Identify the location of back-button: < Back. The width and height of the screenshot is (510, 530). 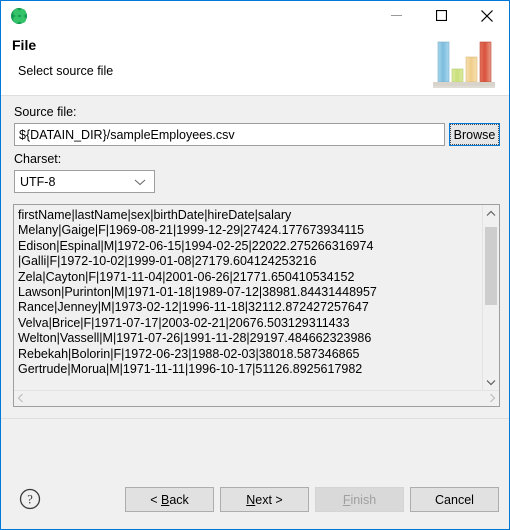
(169, 499).